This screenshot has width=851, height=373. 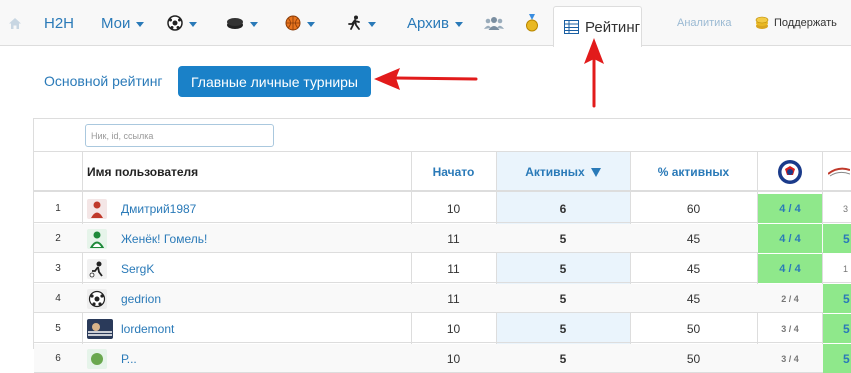 I want to click on header-started: Начато, so click(x=453, y=172).